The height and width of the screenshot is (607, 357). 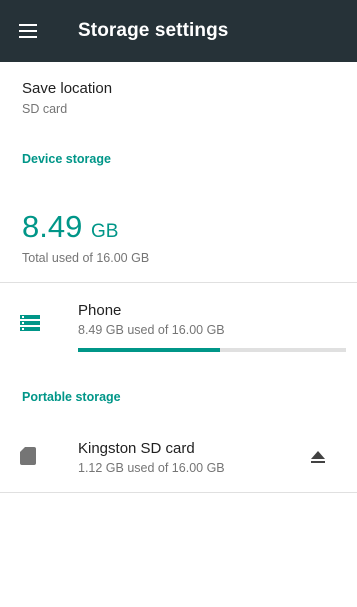 What do you see at coordinates (104, 231) in the screenshot?
I see `total-used-unit: GB` at bounding box center [104, 231].